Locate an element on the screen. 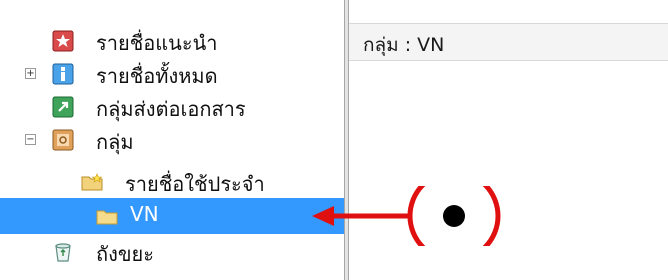  tree-item-document-forward-group: กลุ่มส่งต่อเอกสาร is located at coordinates (172, 107).